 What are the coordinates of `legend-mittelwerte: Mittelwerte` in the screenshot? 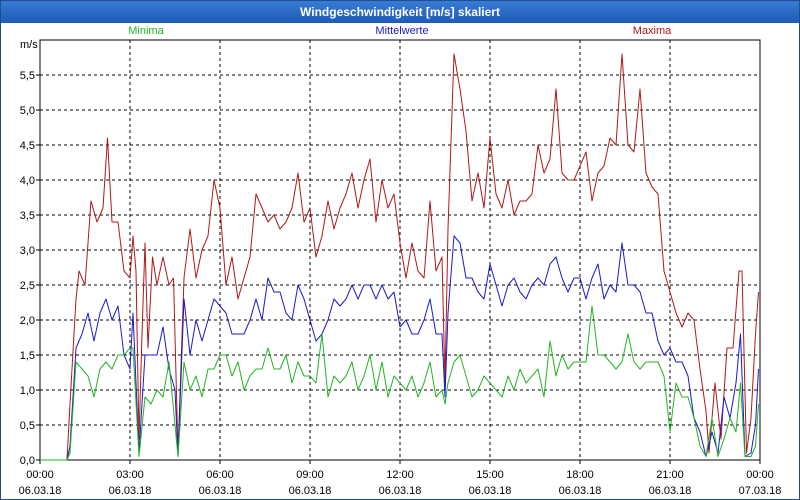 It's located at (401, 31).